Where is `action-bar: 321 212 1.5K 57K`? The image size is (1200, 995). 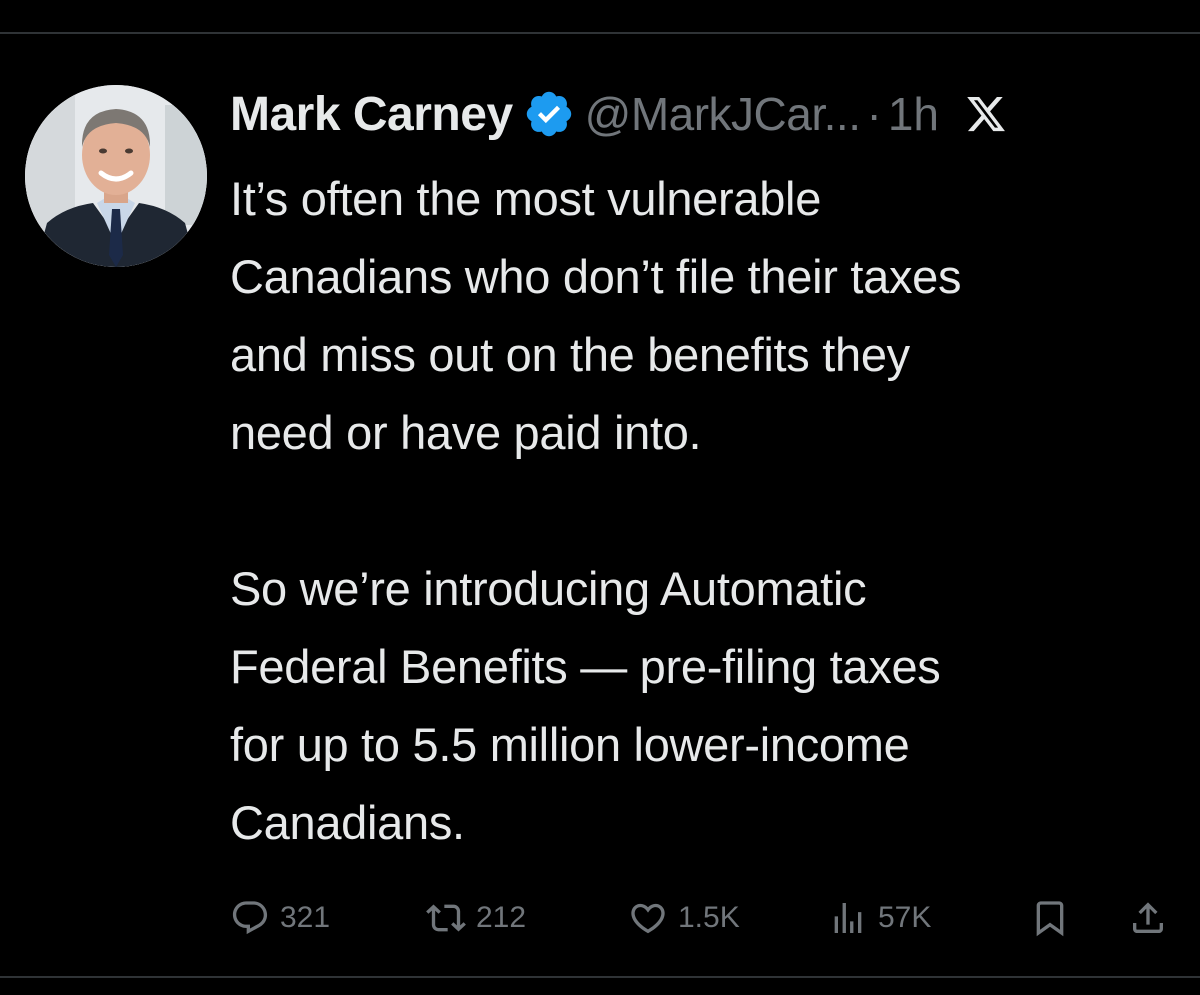
action-bar: 321 212 1.5K 57K is located at coordinates (702, 918).